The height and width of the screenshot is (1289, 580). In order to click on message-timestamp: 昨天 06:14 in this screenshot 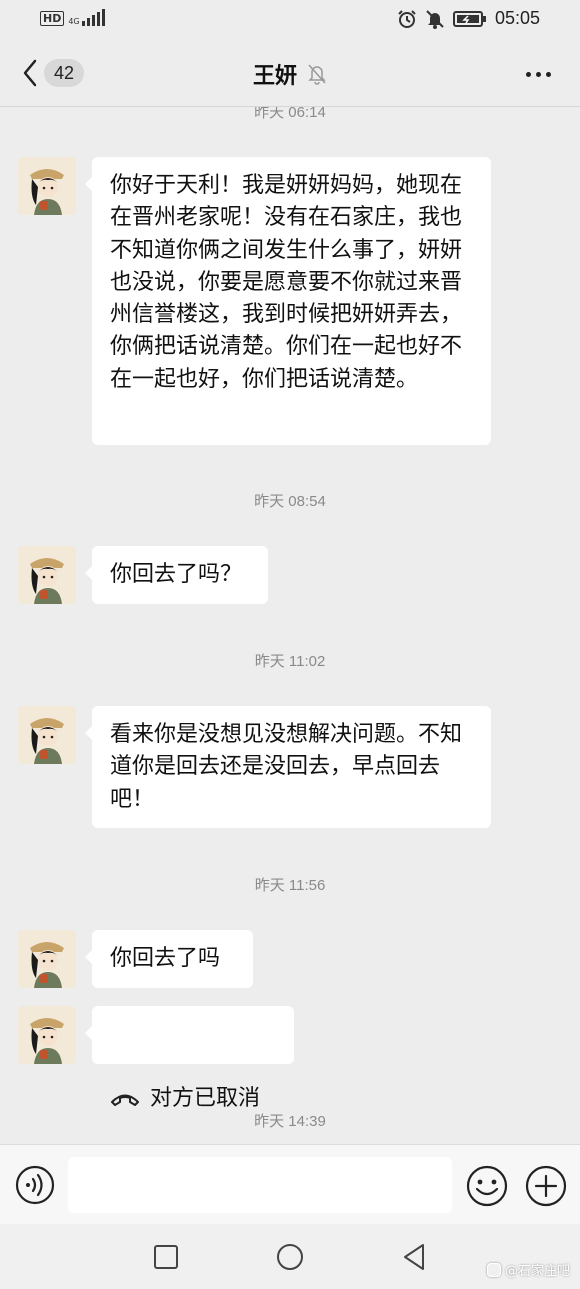, I will do `click(290, 114)`.